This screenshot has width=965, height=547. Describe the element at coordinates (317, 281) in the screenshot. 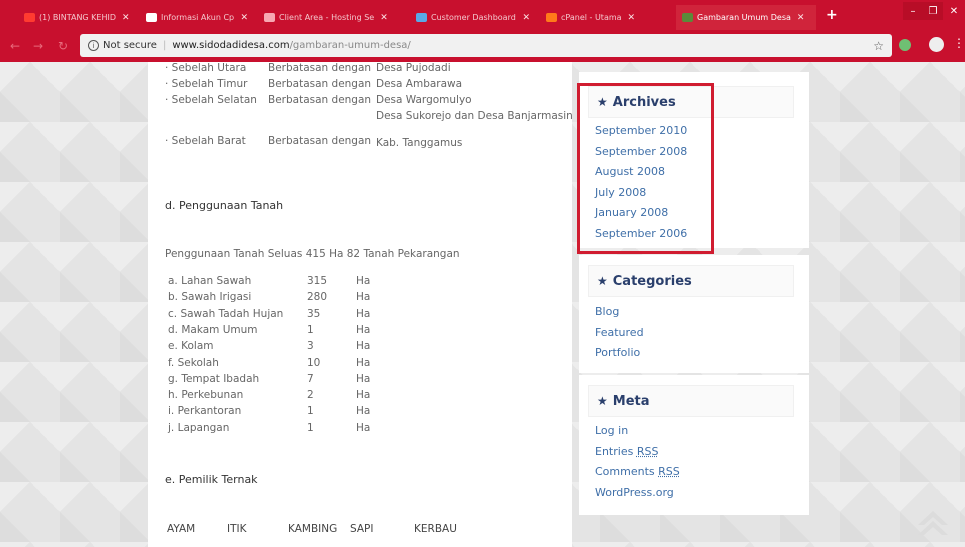

I see `land-use-value: 315` at that location.